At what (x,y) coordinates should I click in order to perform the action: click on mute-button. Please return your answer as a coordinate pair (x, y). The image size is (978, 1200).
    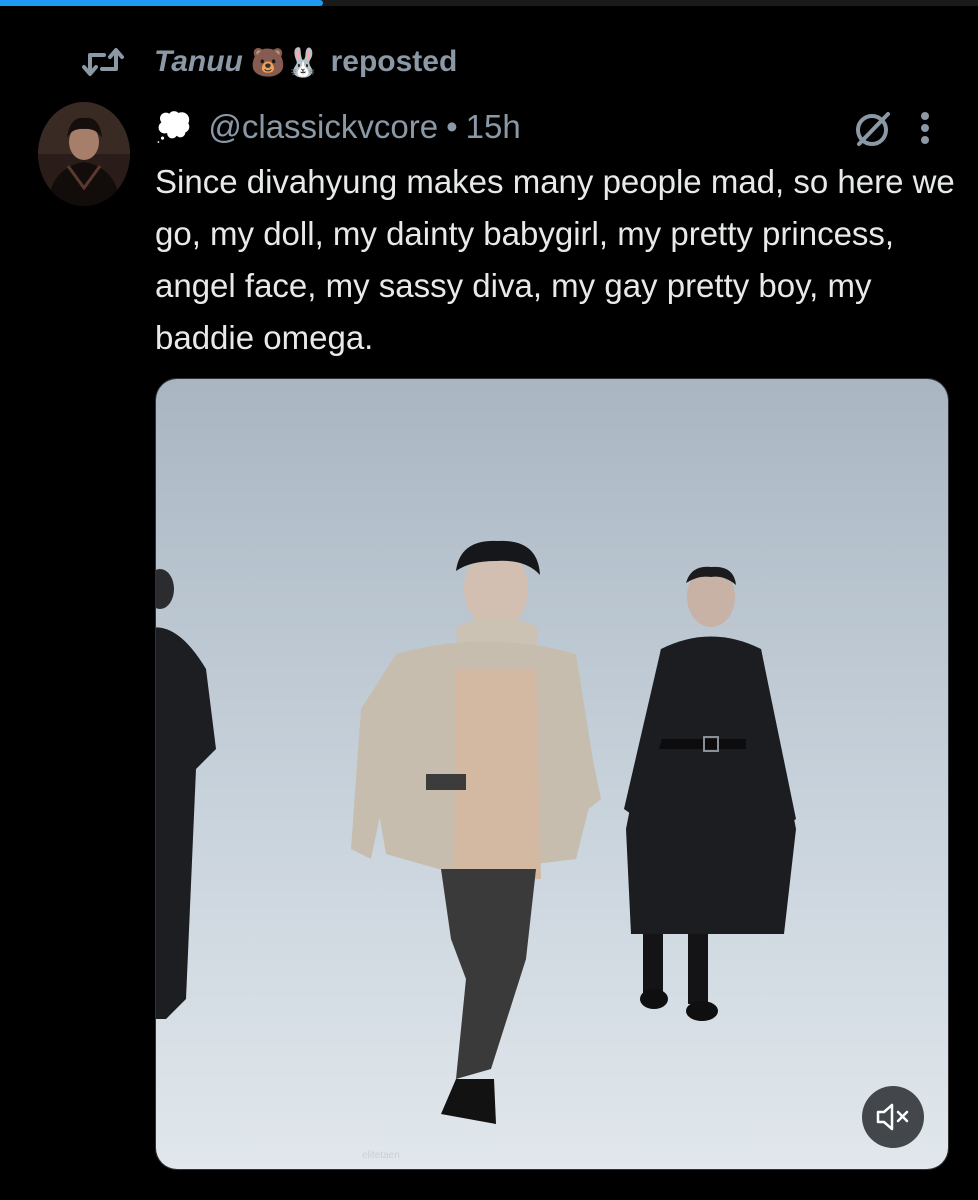
    Looking at the image, I should click on (893, 1117).